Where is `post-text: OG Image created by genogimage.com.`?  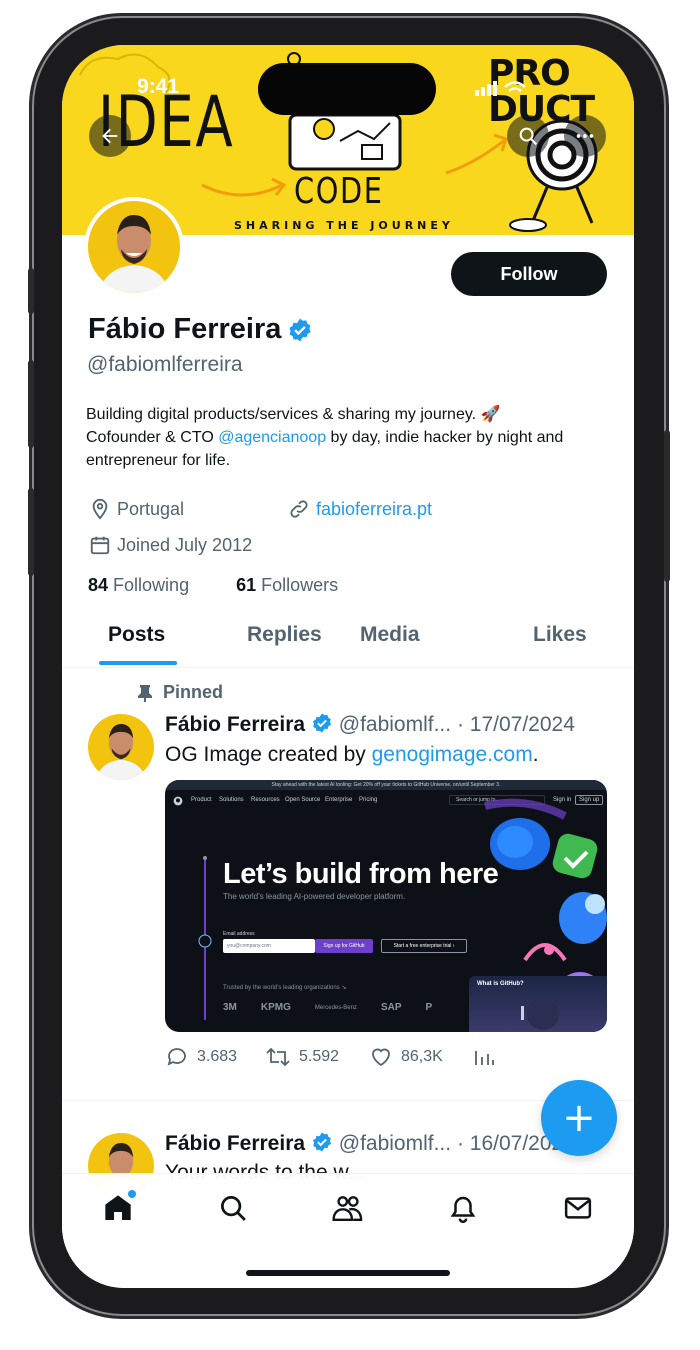 post-text: OG Image created by genogimage.com. is located at coordinates (352, 755).